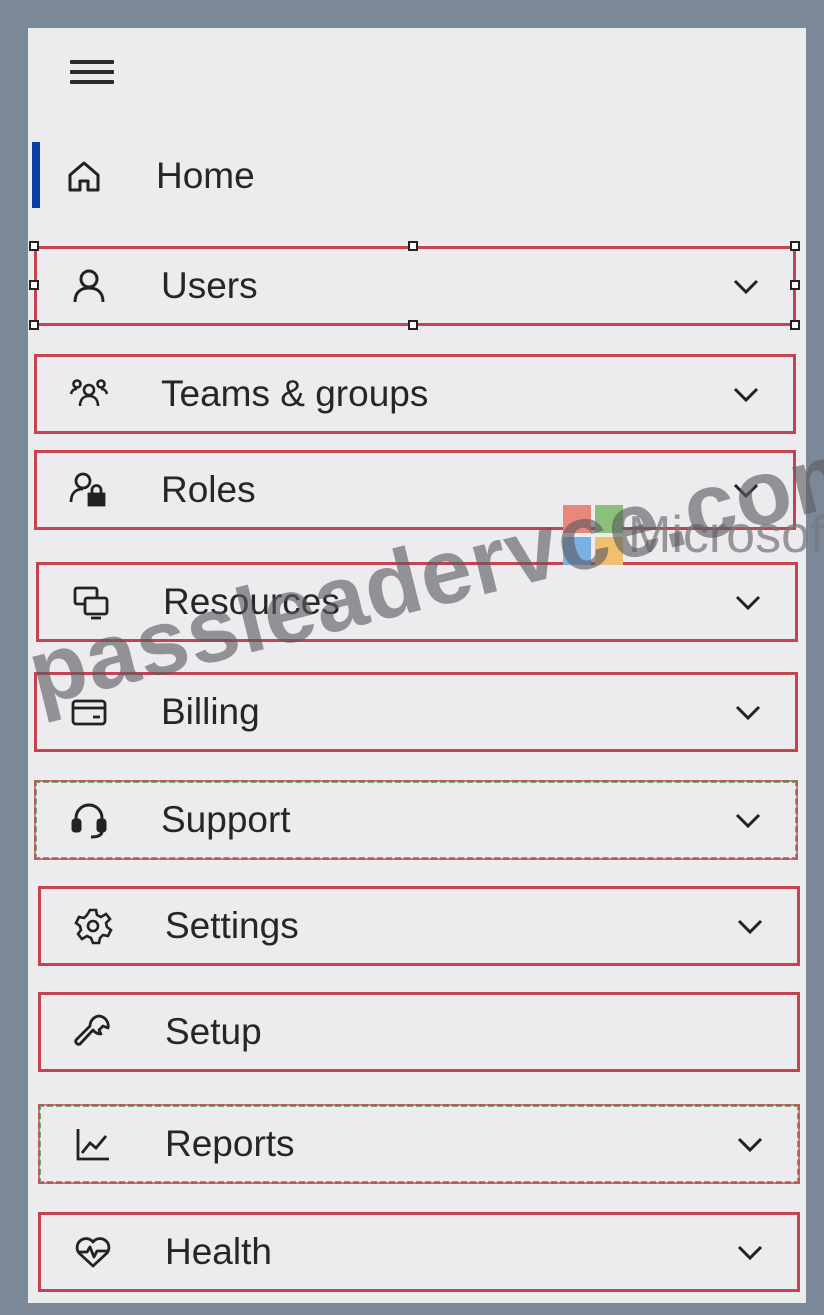 Image resolution: width=824 pixels, height=1315 pixels. I want to click on nav-item-label: Users, so click(209, 285).